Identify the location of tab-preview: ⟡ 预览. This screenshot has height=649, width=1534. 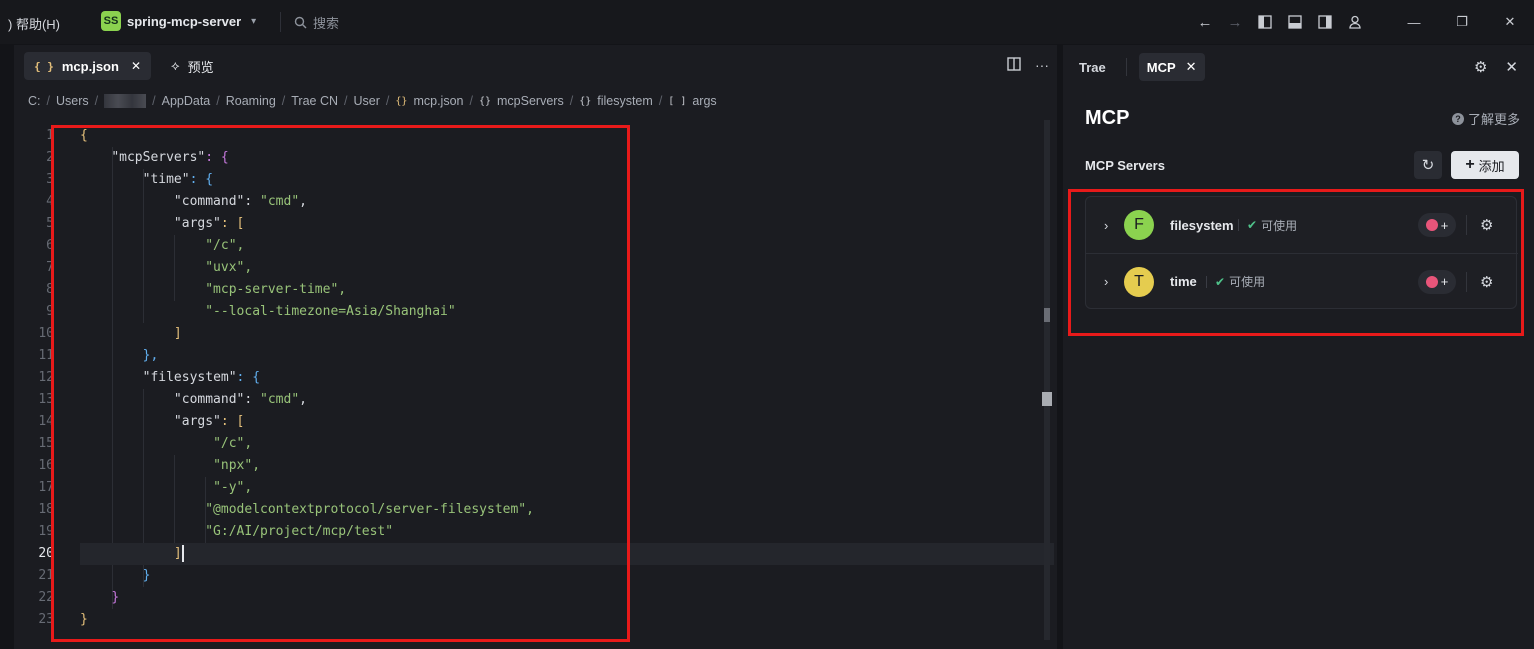
(192, 66).